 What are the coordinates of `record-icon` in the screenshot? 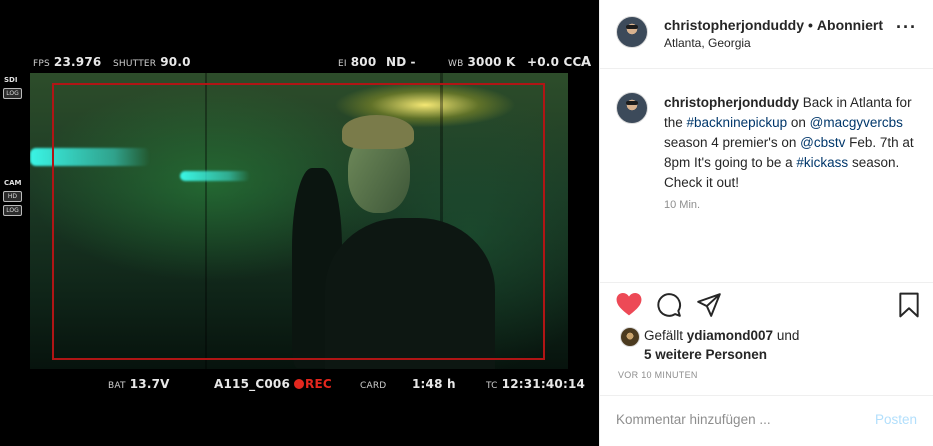 It's located at (299, 384).